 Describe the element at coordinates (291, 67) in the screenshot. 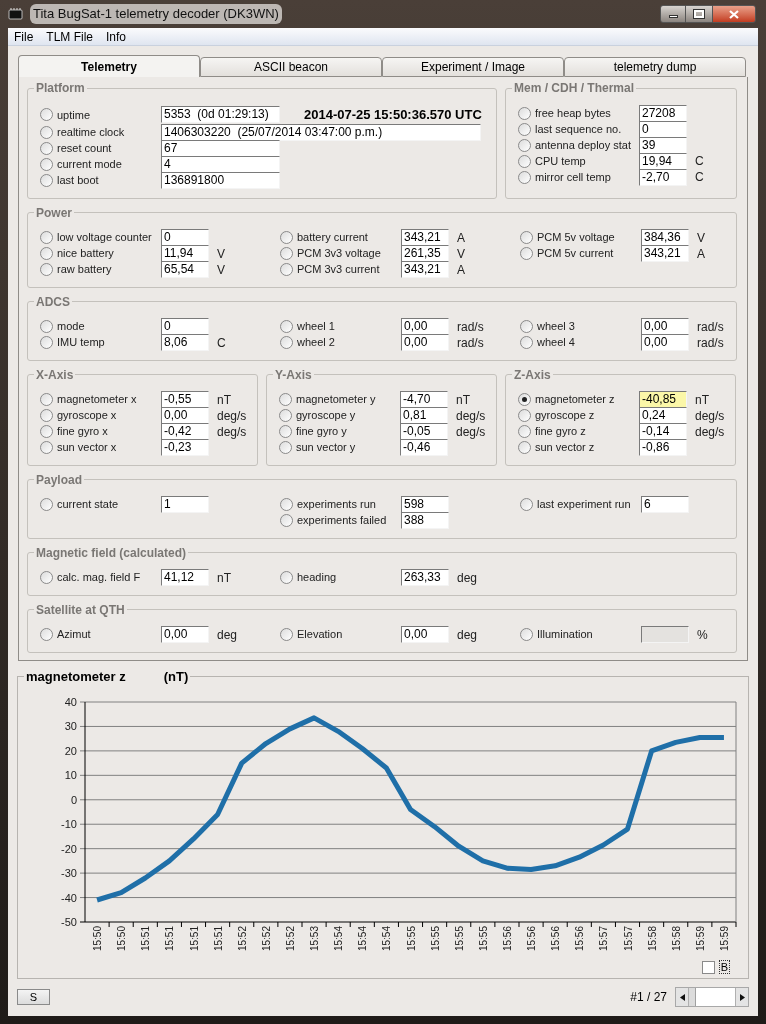

I see `tab: ASCII beacon` at that location.